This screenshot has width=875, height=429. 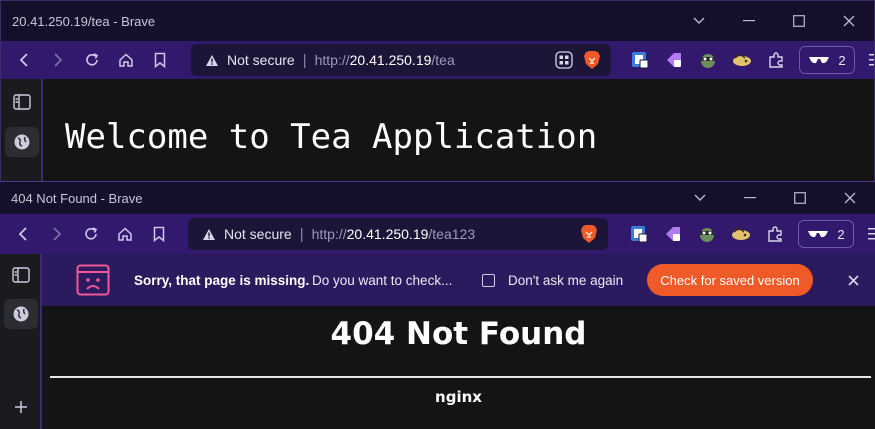 What do you see at coordinates (458, 334) in the screenshot?
I see `page-heading: 404 Not Found` at bounding box center [458, 334].